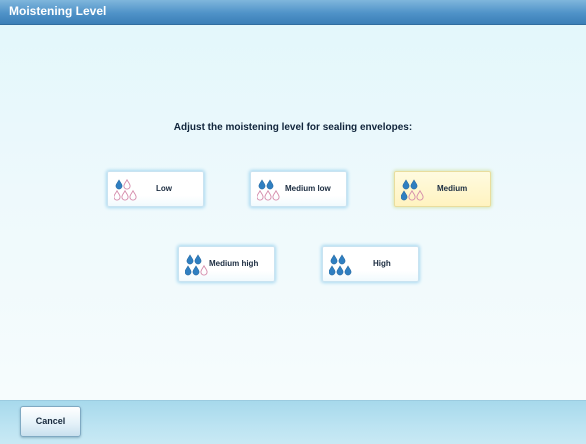  I want to click on title-bar: Moistening Level, so click(293, 12).